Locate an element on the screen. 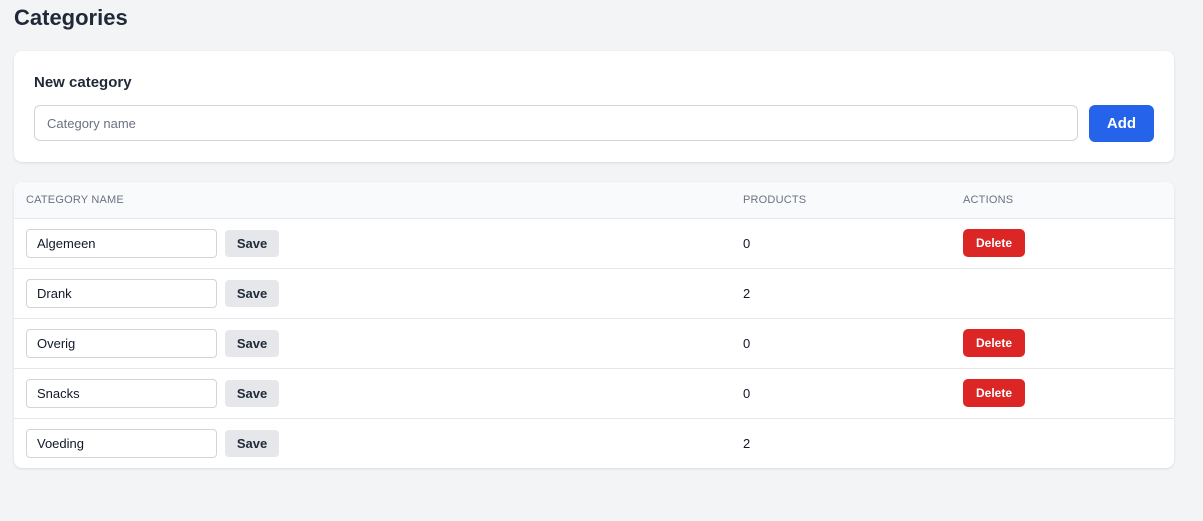  table-header: CATEGORY NAME PRODUCTS ACTIONS is located at coordinates (594, 200).